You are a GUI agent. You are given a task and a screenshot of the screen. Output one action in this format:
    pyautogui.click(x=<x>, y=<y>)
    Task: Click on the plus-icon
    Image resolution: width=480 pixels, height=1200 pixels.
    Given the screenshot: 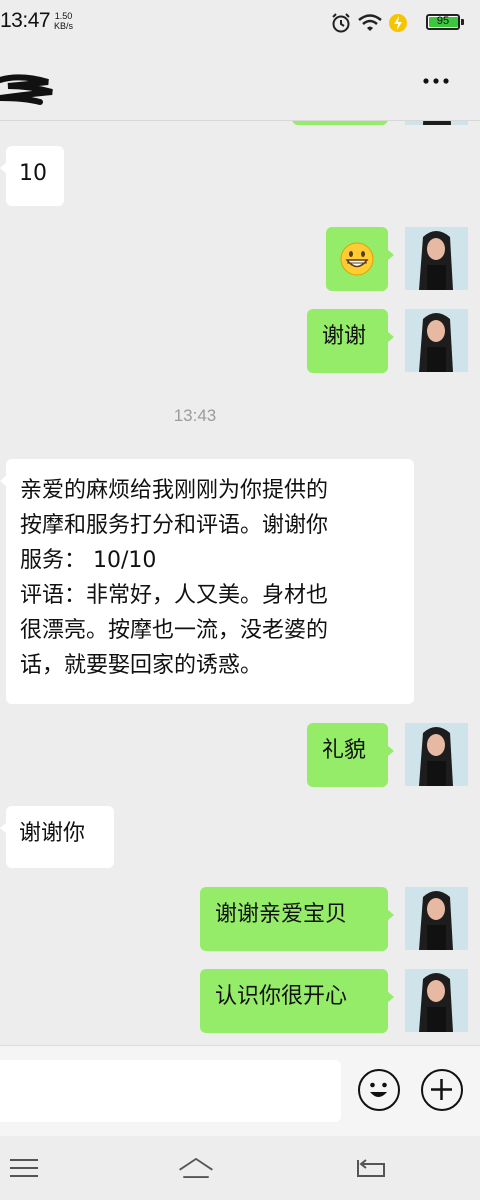 What is the action you would take?
    pyautogui.click(x=441, y=1089)
    